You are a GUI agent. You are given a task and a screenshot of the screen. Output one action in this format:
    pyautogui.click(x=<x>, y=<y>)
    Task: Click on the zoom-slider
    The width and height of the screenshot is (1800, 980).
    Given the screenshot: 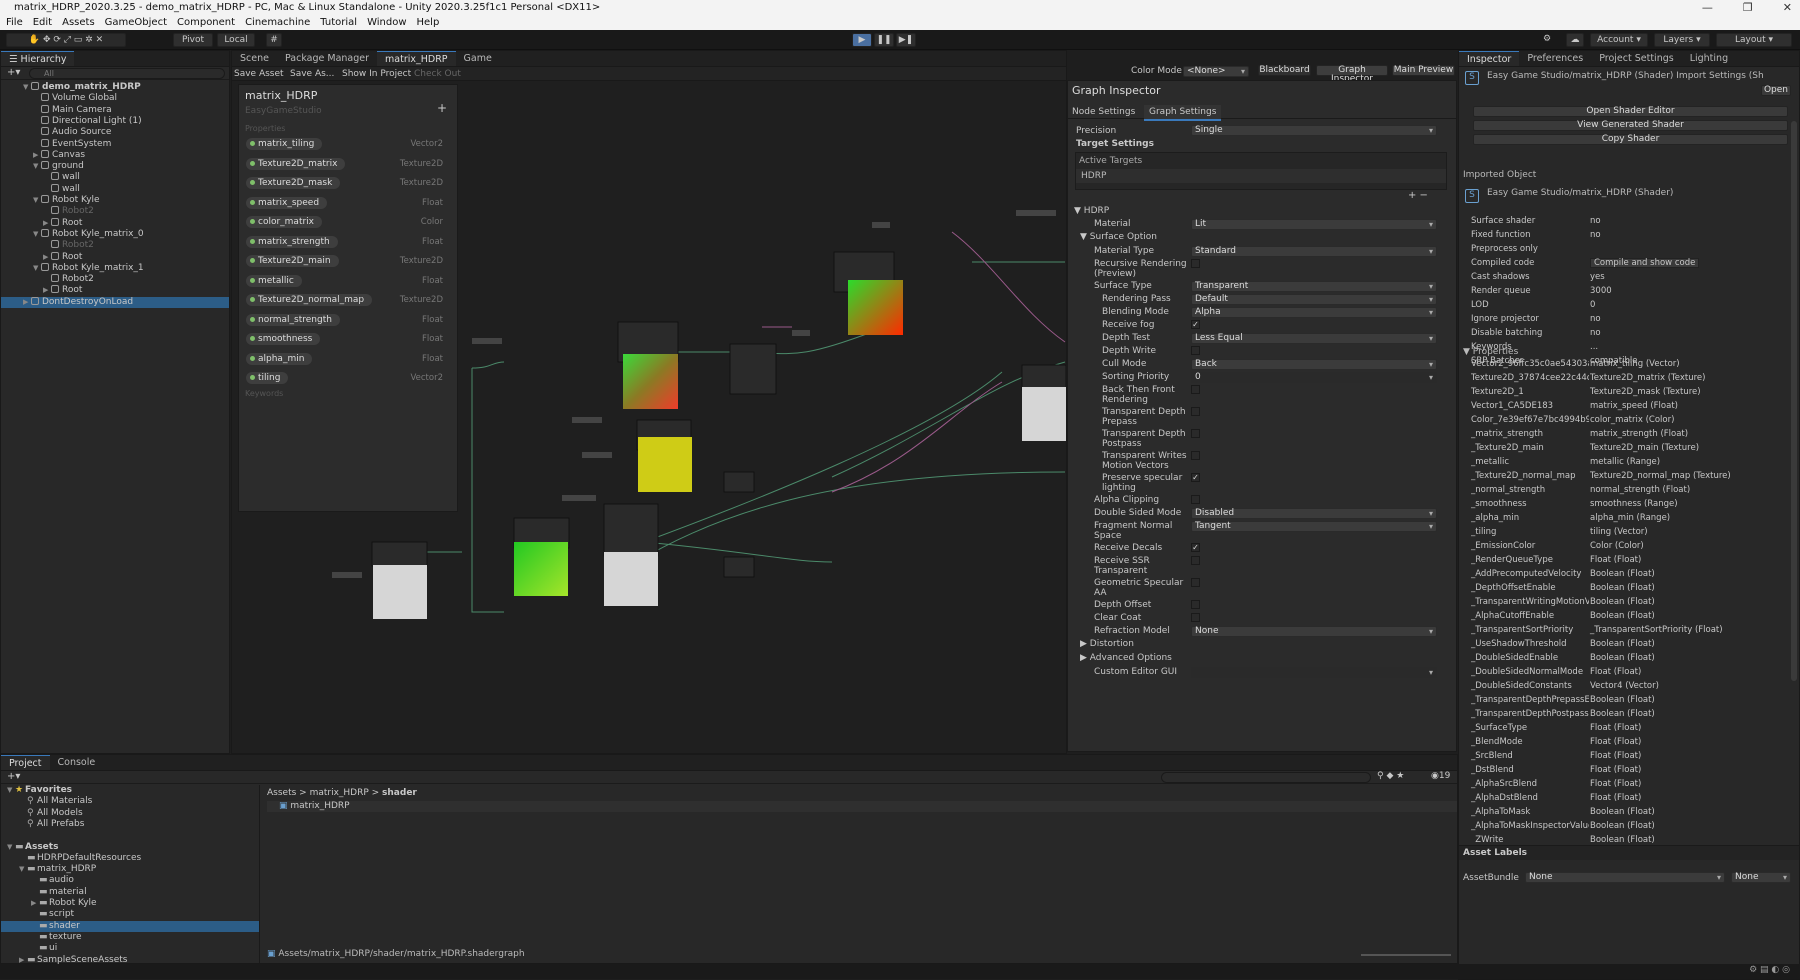 What is the action you would take?
    pyautogui.click(x=1406, y=955)
    